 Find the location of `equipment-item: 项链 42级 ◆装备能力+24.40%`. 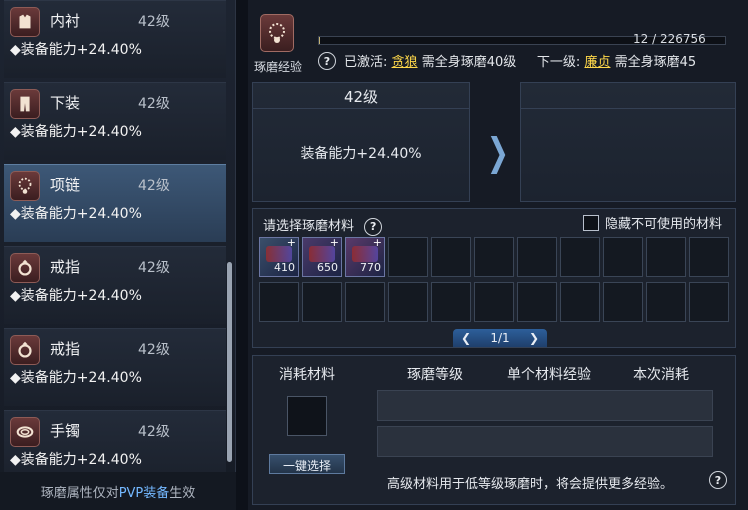

equipment-item: 项链 42级 ◆装备能力+24.40% is located at coordinates (115, 203).